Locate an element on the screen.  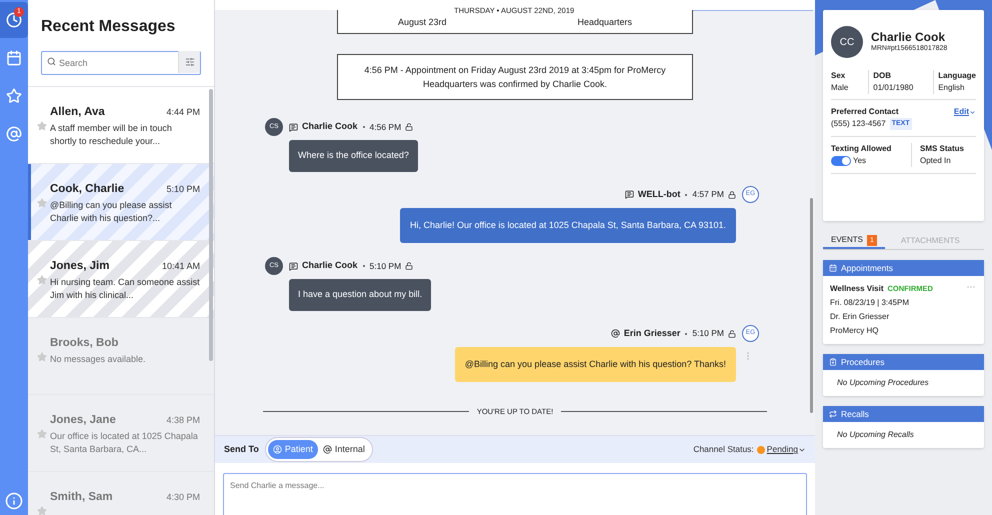
filter-button is located at coordinates (189, 62).